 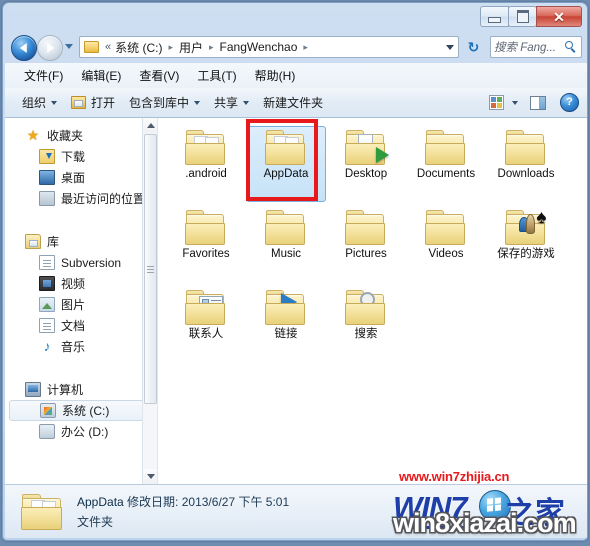 What do you see at coordinates (33, 135) in the screenshot?
I see `star-icon: ★` at bounding box center [33, 135].